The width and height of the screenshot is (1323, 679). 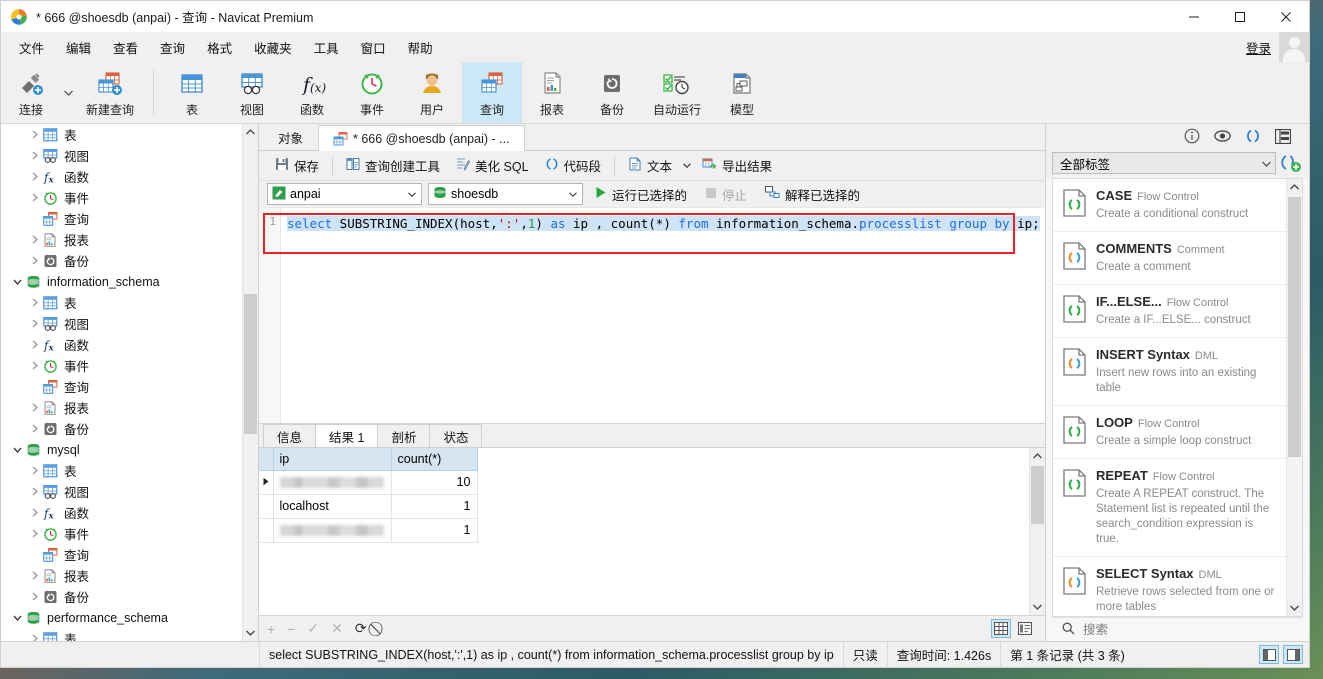 What do you see at coordinates (1293, 654) in the screenshot?
I see `toggle-right-pane-button` at bounding box center [1293, 654].